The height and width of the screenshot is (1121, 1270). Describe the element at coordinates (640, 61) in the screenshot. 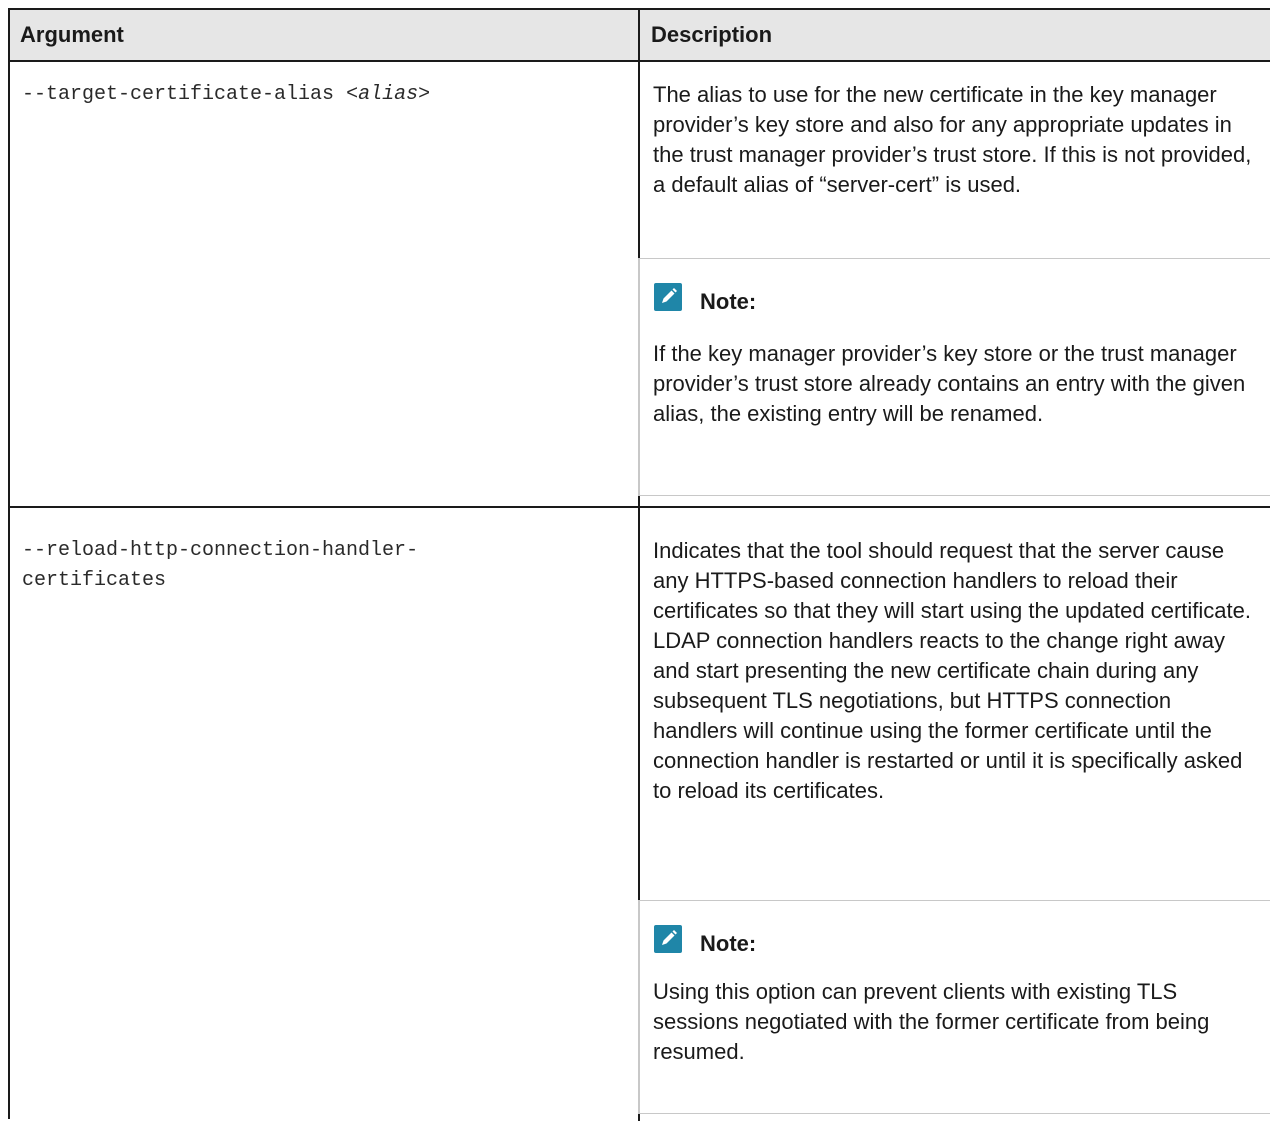

I see `header-divider` at that location.